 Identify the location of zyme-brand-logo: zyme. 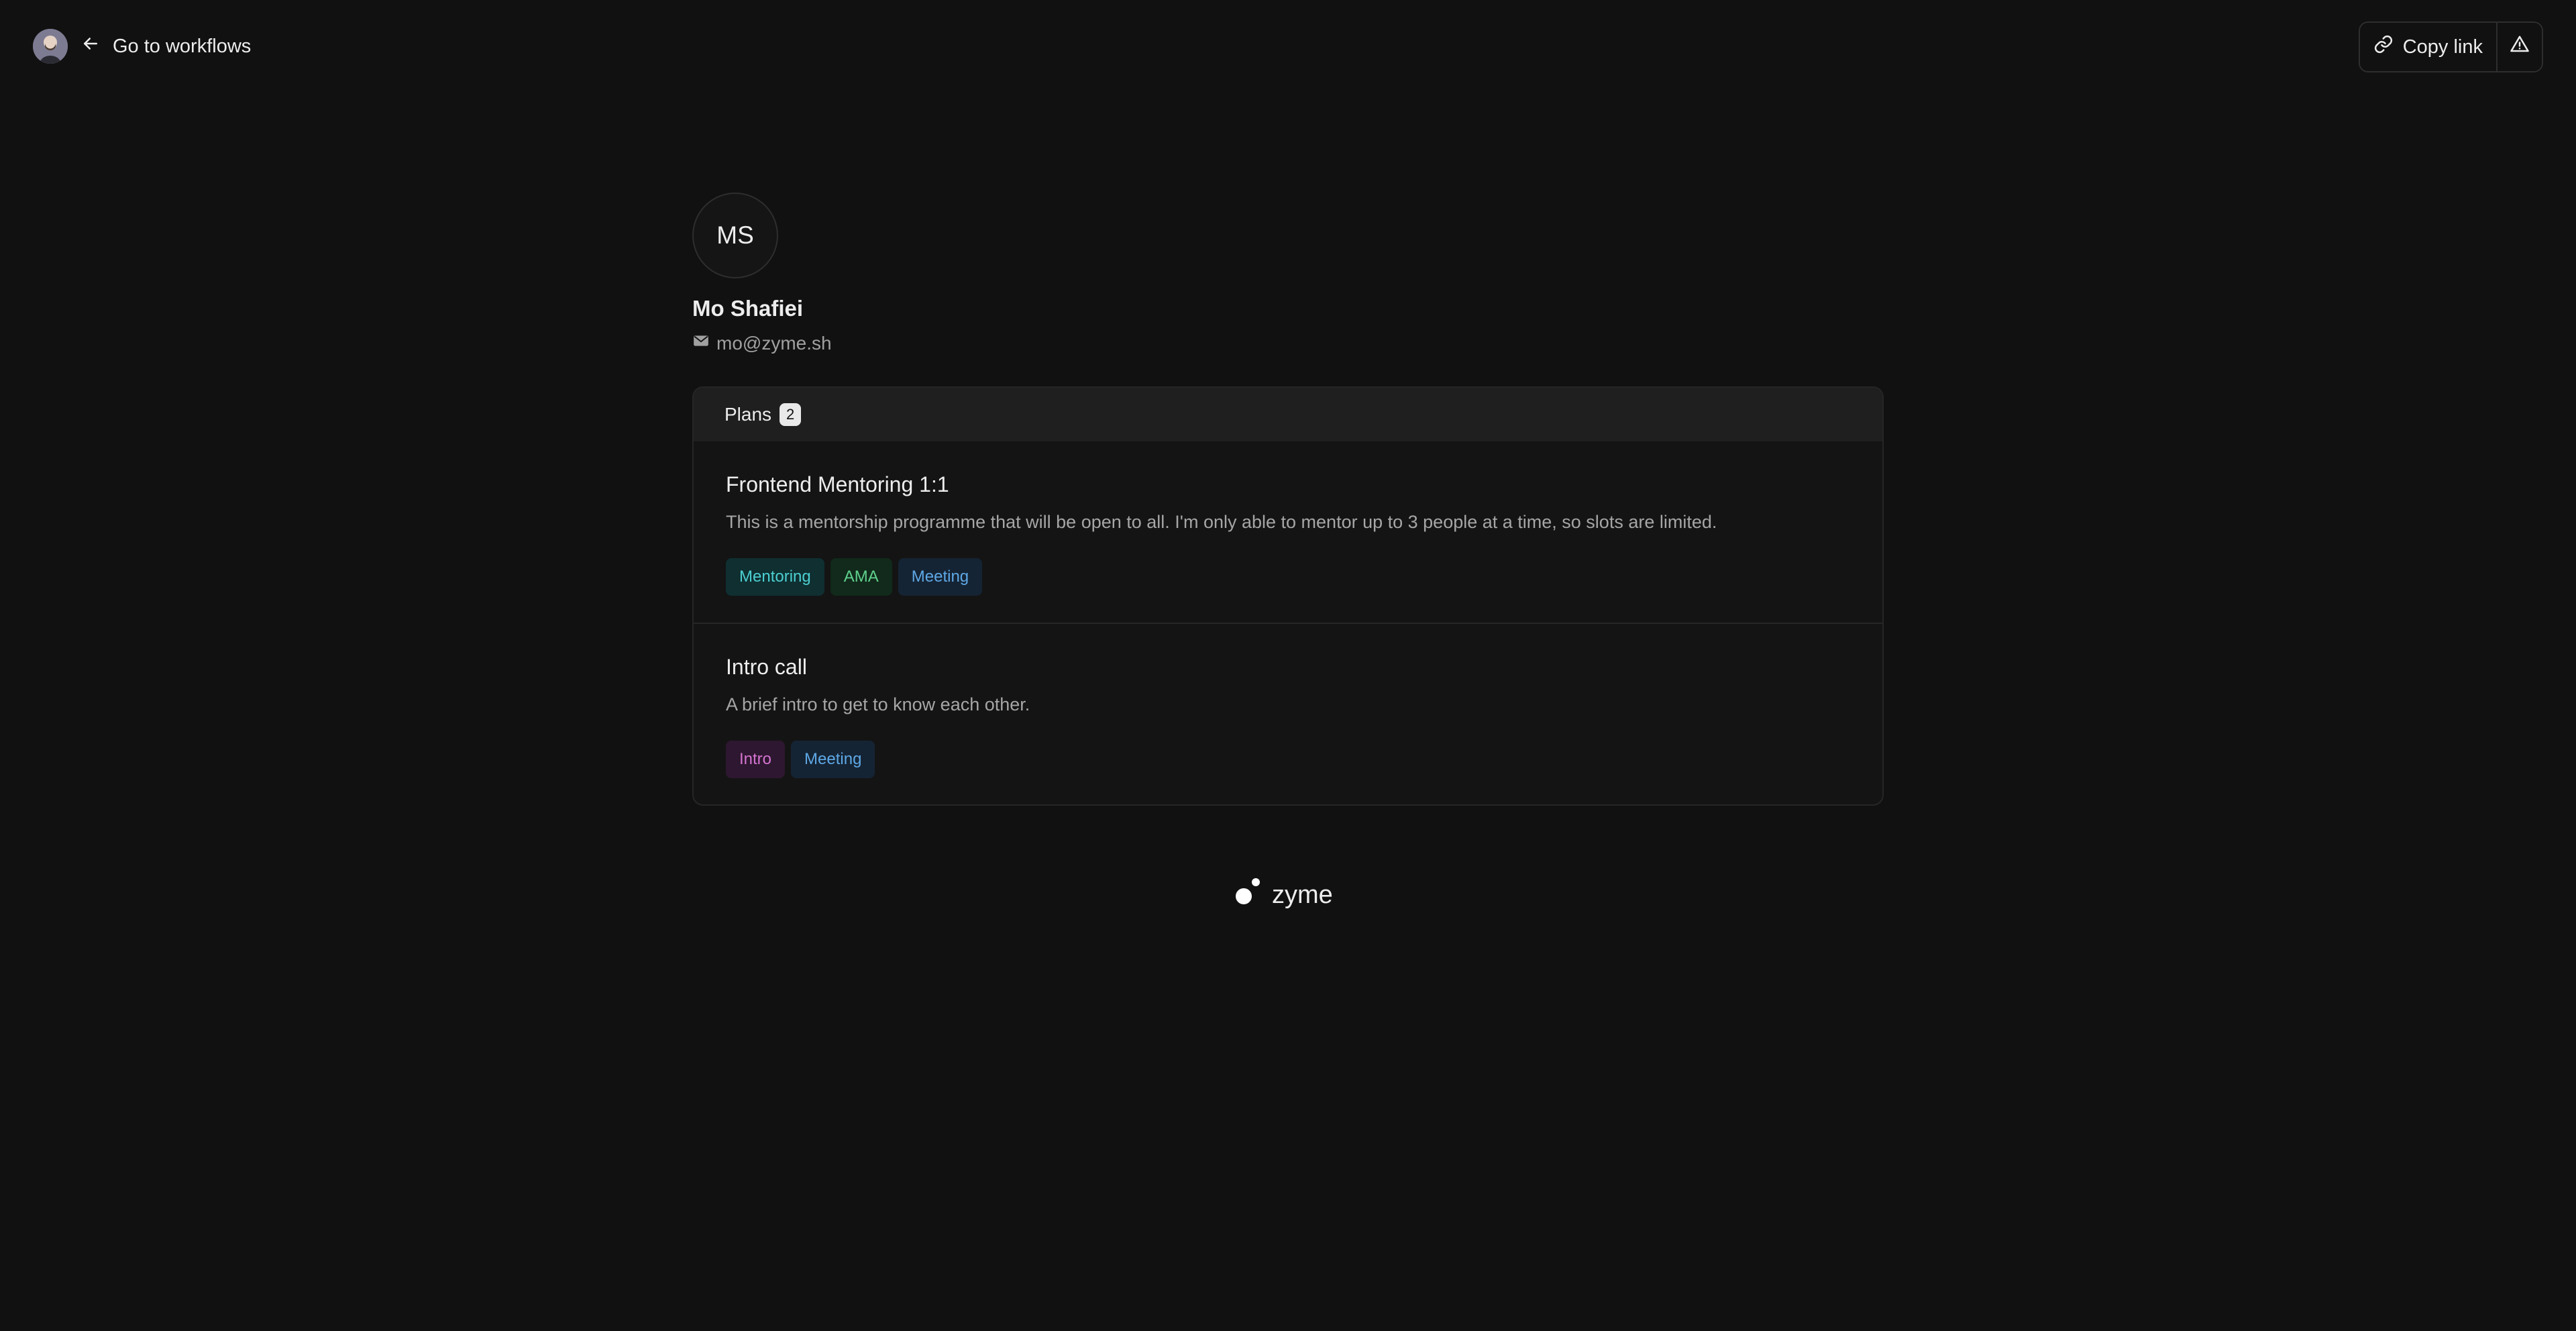
(1283, 895).